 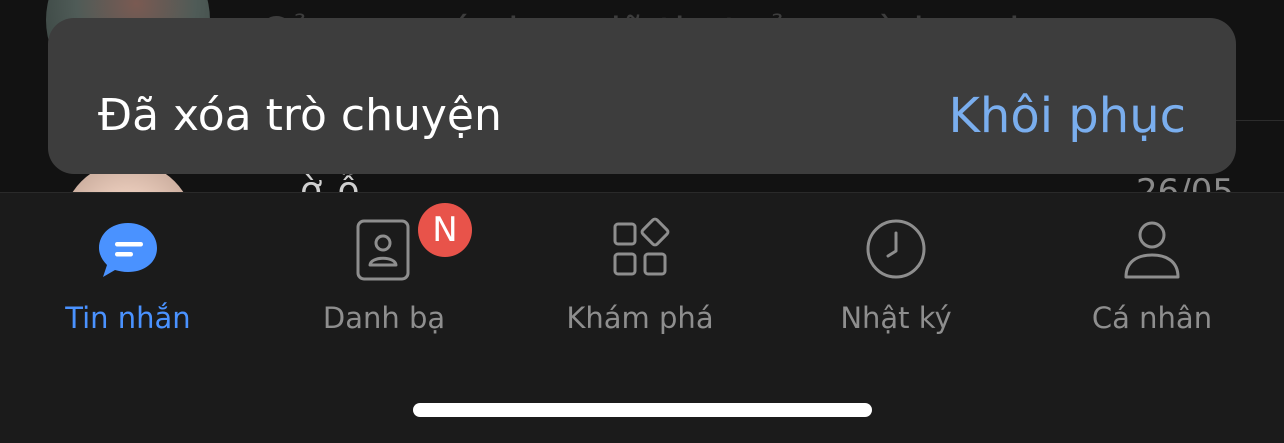 I want to click on notification-badge: N, so click(x=445, y=230).